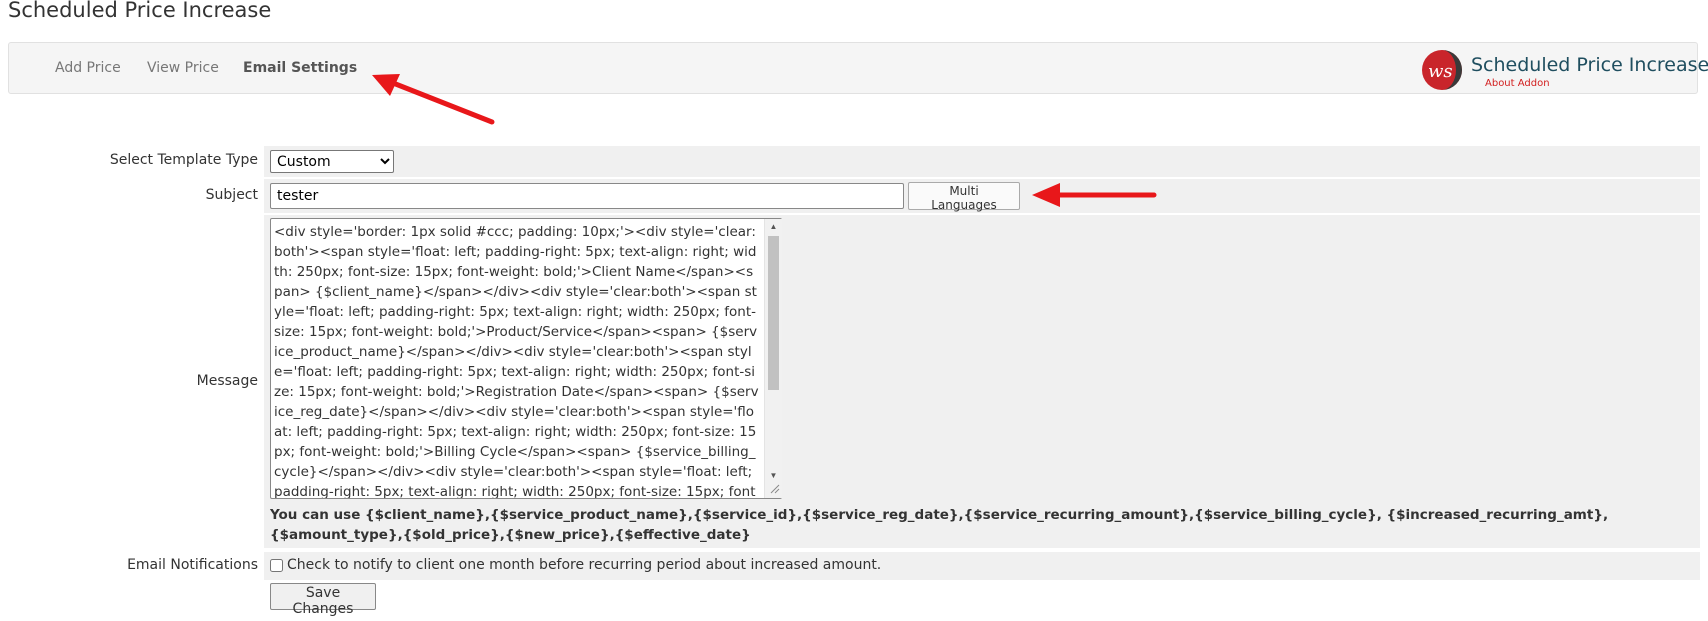 Image resolution: width=1708 pixels, height=621 pixels. Describe the element at coordinates (323, 600) in the screenshot. I see `save-changes-button: Save Changes` at that location.